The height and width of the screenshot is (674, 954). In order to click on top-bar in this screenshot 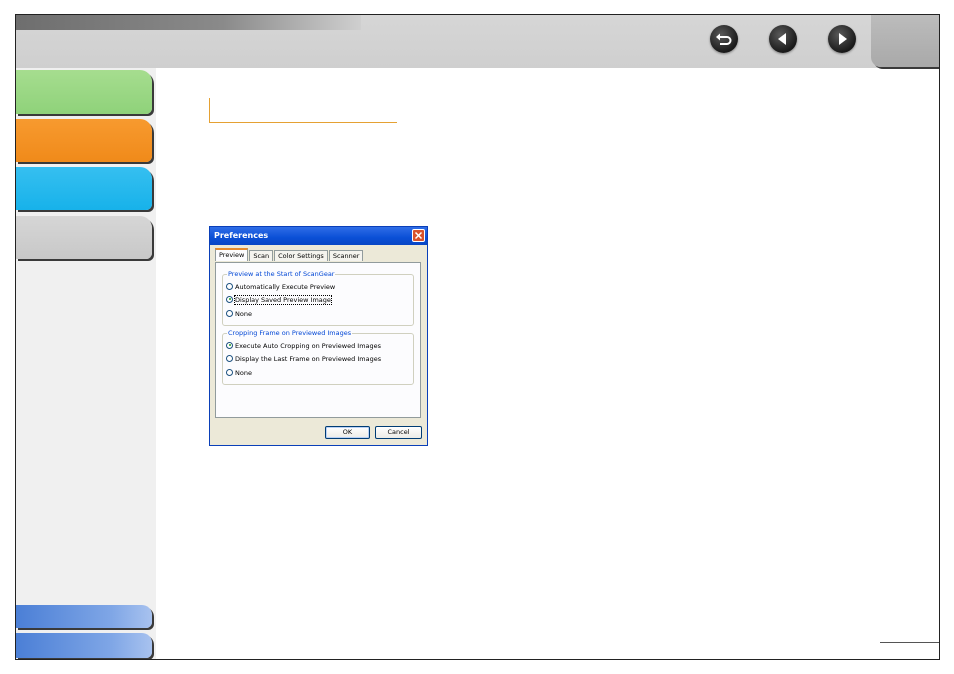, I will do `click(477, 41)`.